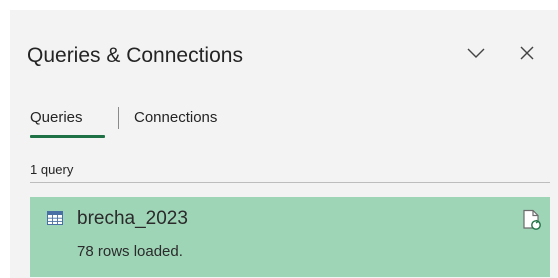 The width and height of the screenshot is (558, 278). What do you see at coordinates (55, 218) in the screenshot?
I see `table-icon` at bounding box center [55, 218].